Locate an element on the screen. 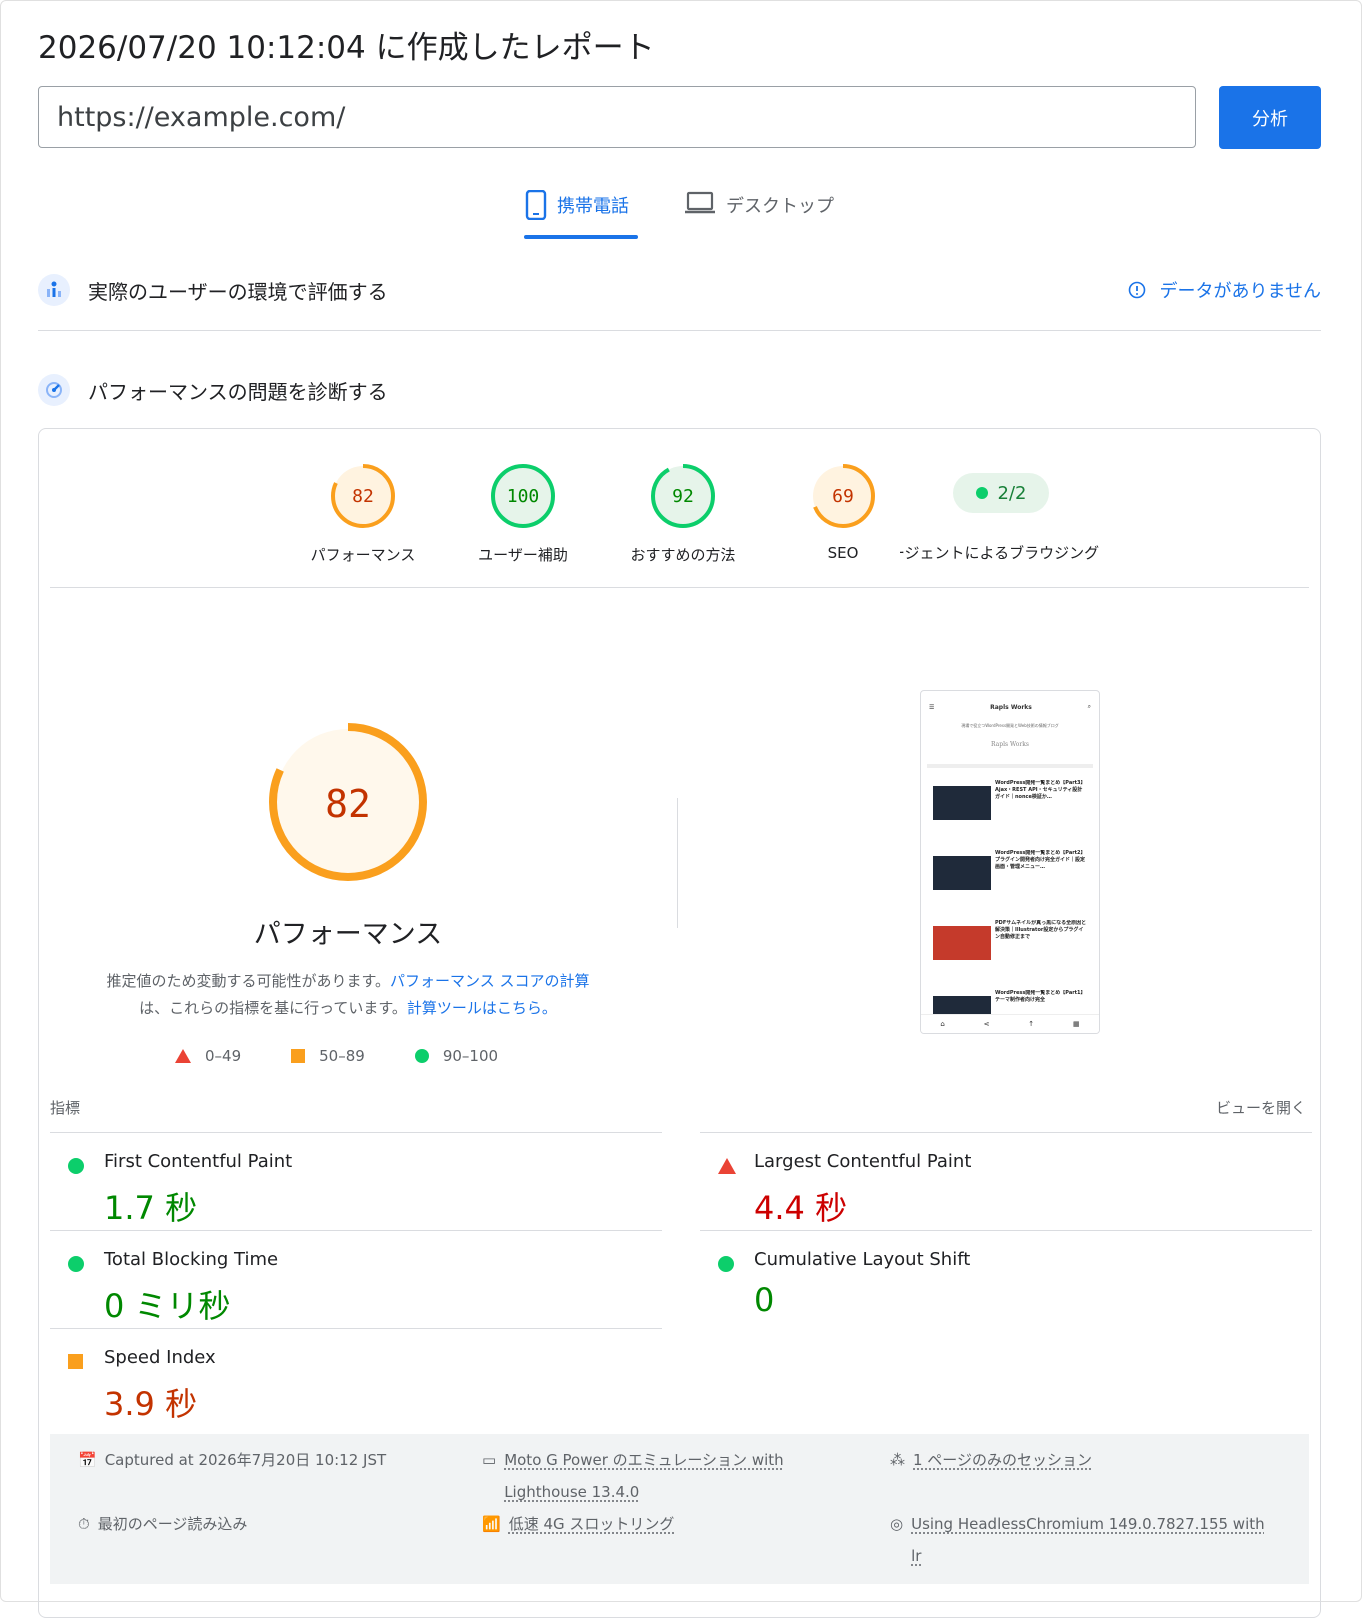 This screenshot has height=1618, width=1362. timer-icon: ⏱ is located at coordinates (84, 1524).